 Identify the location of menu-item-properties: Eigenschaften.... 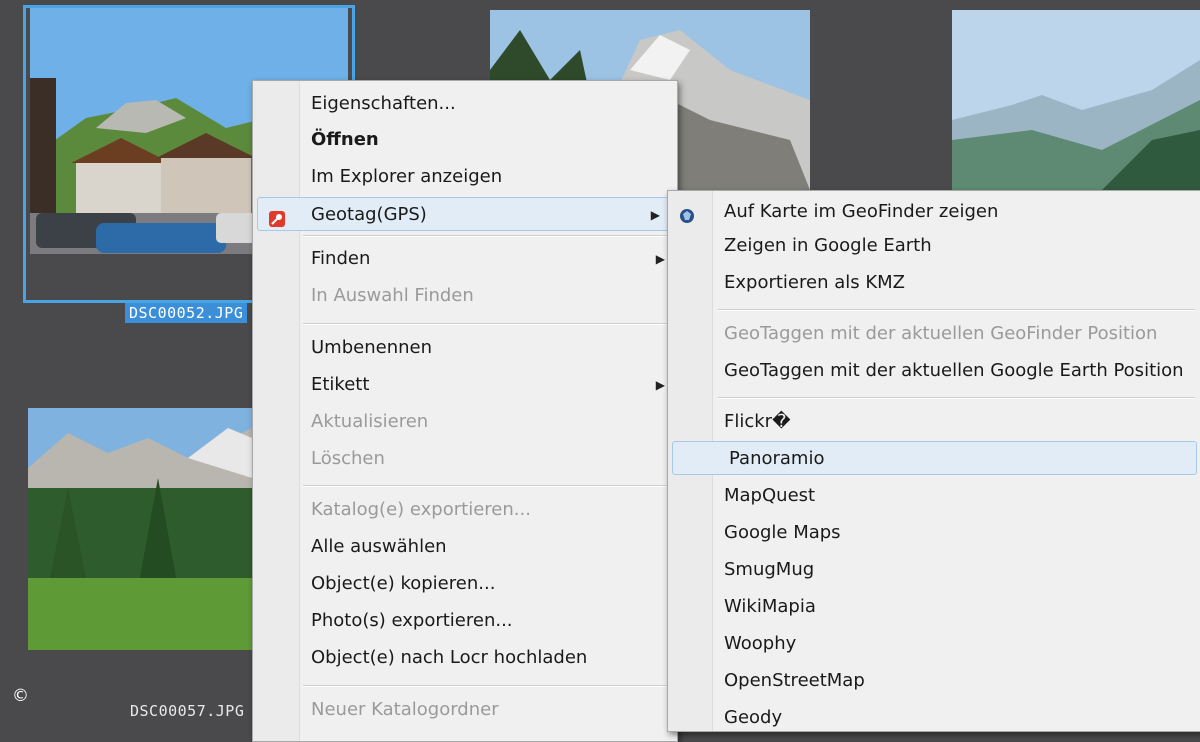
(465, 104).